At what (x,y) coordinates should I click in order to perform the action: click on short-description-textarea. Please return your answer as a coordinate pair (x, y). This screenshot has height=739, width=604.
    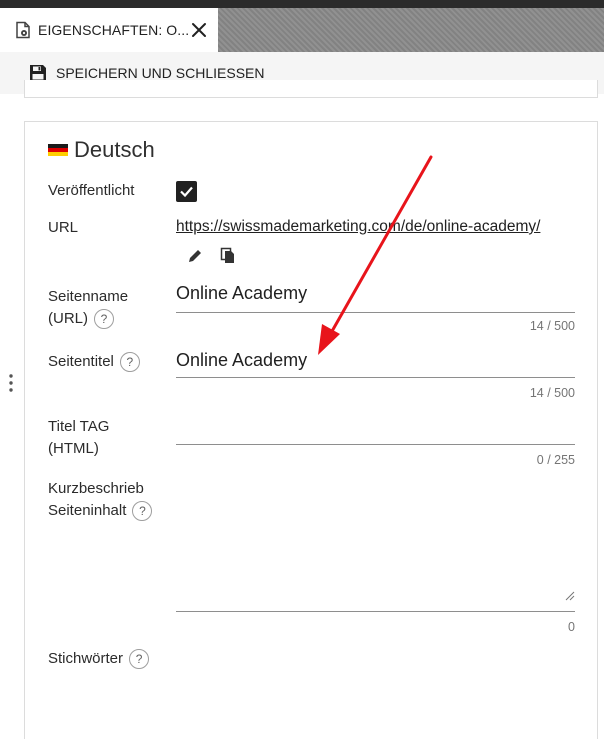
    Looking at the image, I should click on (375, 544).